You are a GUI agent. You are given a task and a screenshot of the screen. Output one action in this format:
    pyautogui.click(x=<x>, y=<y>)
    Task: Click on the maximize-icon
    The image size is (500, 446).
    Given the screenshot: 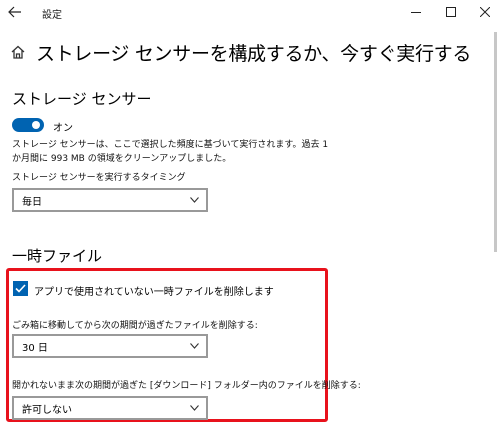 What is the action you would take?
    pyautogui.click(x=451, y=12)
    